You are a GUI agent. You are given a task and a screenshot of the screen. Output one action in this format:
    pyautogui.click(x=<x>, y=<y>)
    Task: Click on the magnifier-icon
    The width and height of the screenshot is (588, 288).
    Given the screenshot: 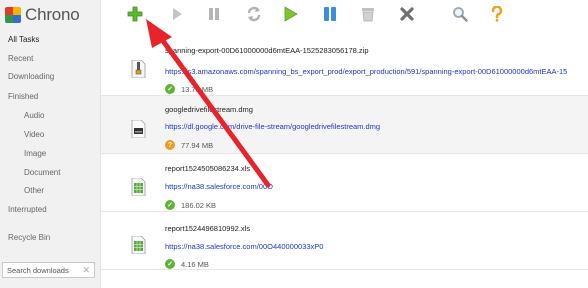 What is the action you would take?
    pyautogui.click(x=460, y=14)
    